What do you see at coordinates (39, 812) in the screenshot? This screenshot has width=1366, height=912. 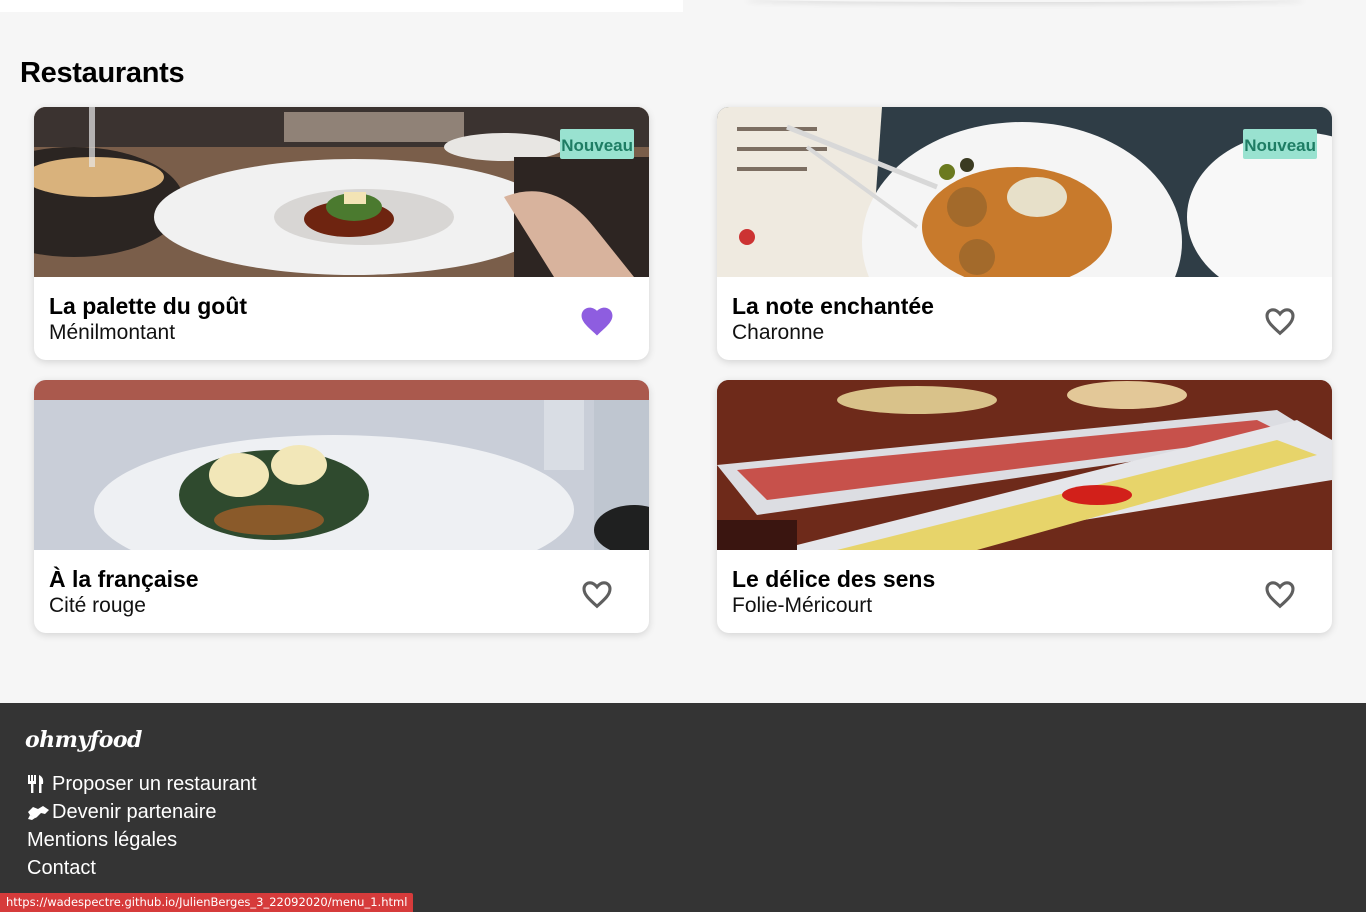 I see `handshake-icon` at bounding box center [39, 812].